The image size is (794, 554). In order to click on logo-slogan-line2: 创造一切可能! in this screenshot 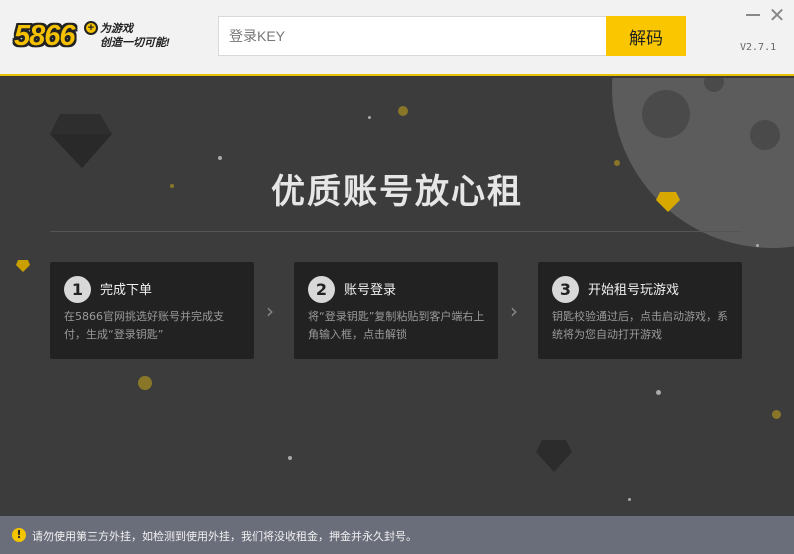, I will do `click(135, 43)`.